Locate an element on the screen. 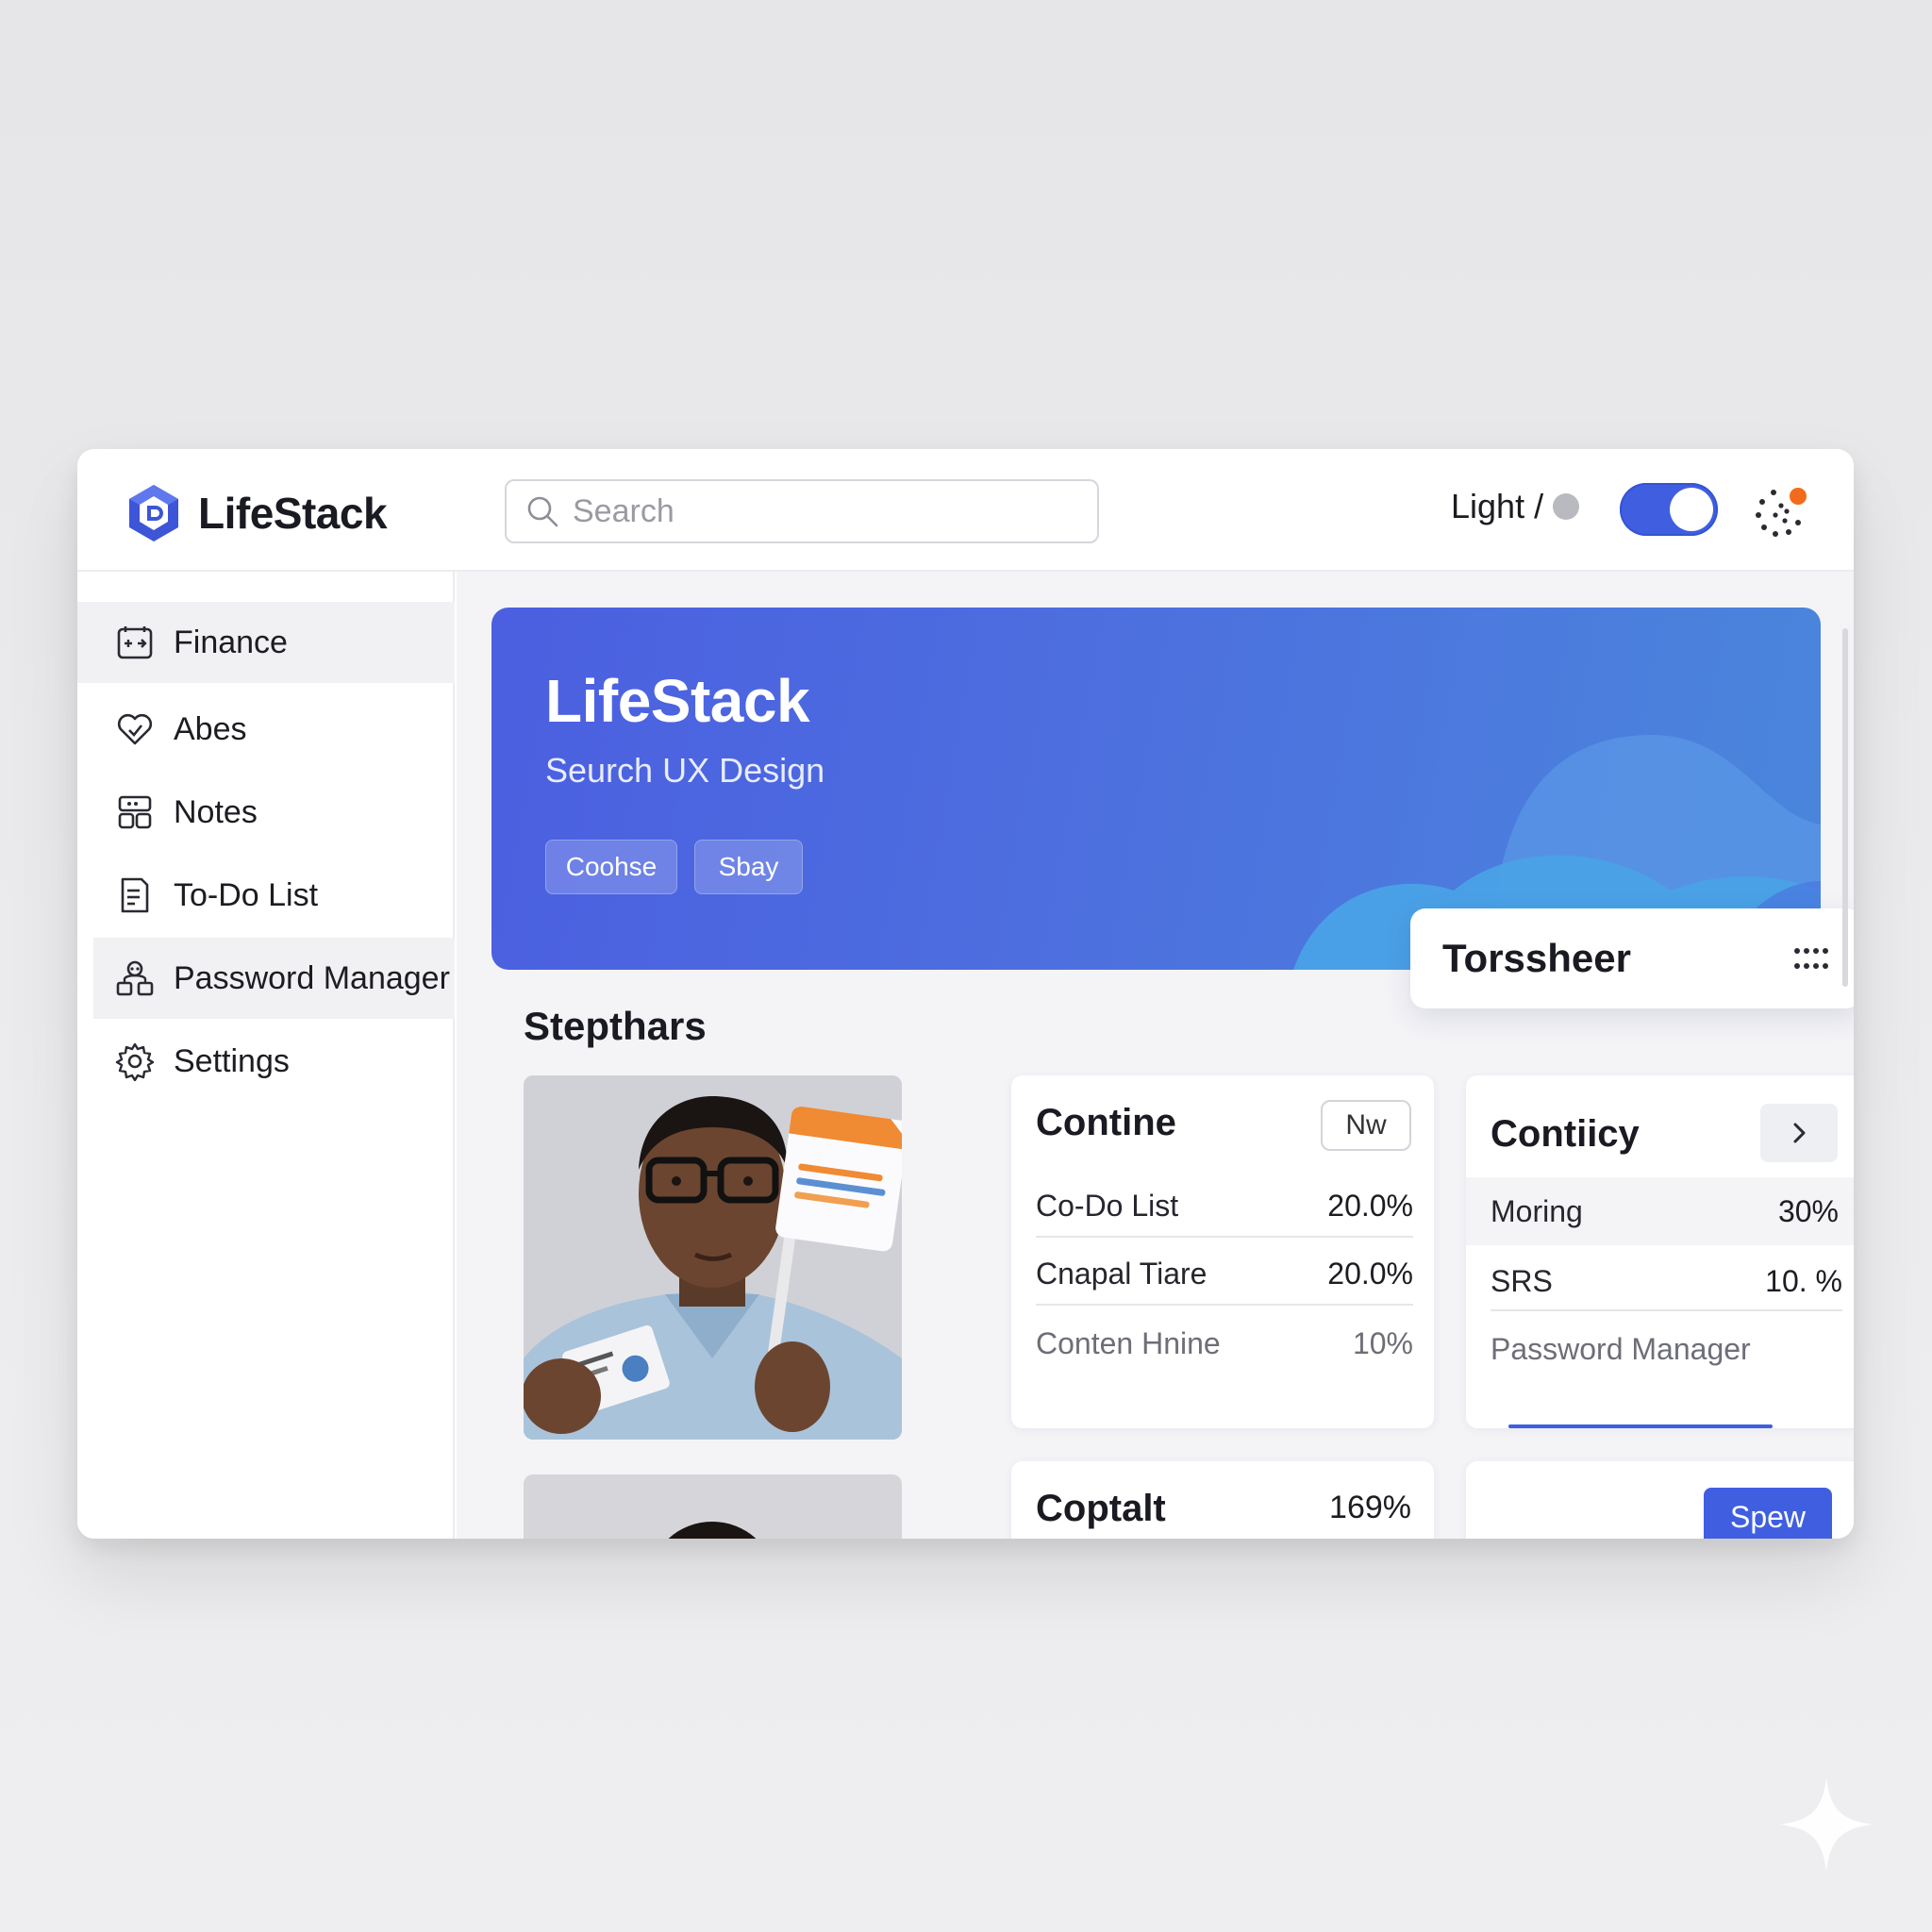 The width and height of the screenshot is (1932, 1932). search-box is located at coordinates (802, 511).